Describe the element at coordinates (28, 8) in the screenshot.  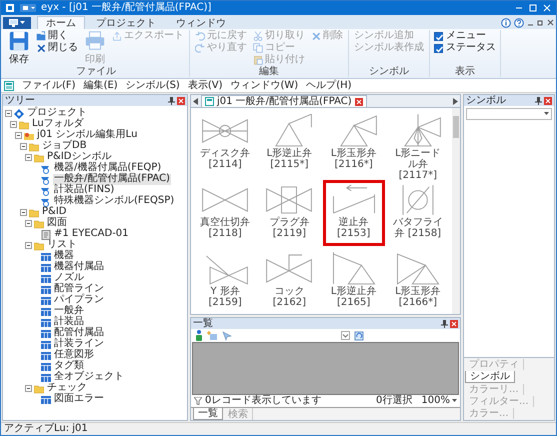
I see `quick-access-icon` at that location.